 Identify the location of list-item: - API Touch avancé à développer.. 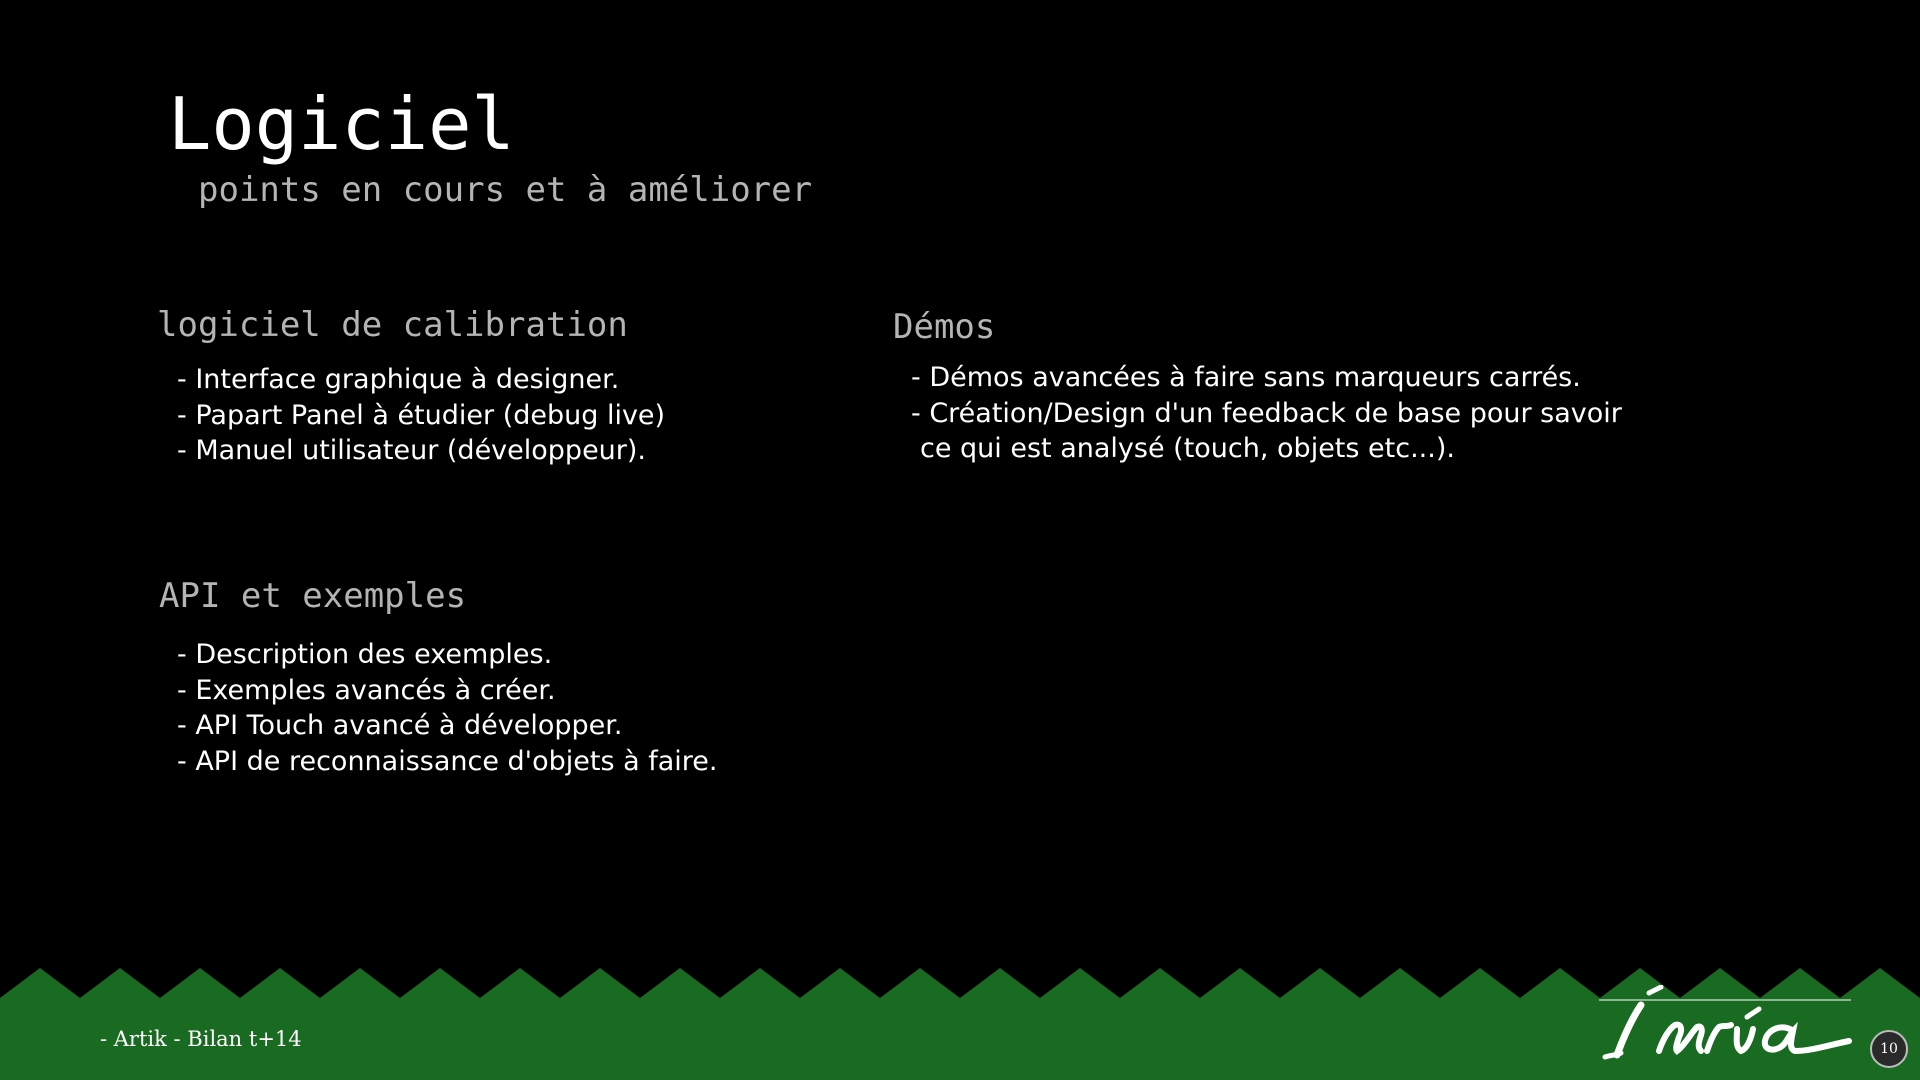
(400, 725).